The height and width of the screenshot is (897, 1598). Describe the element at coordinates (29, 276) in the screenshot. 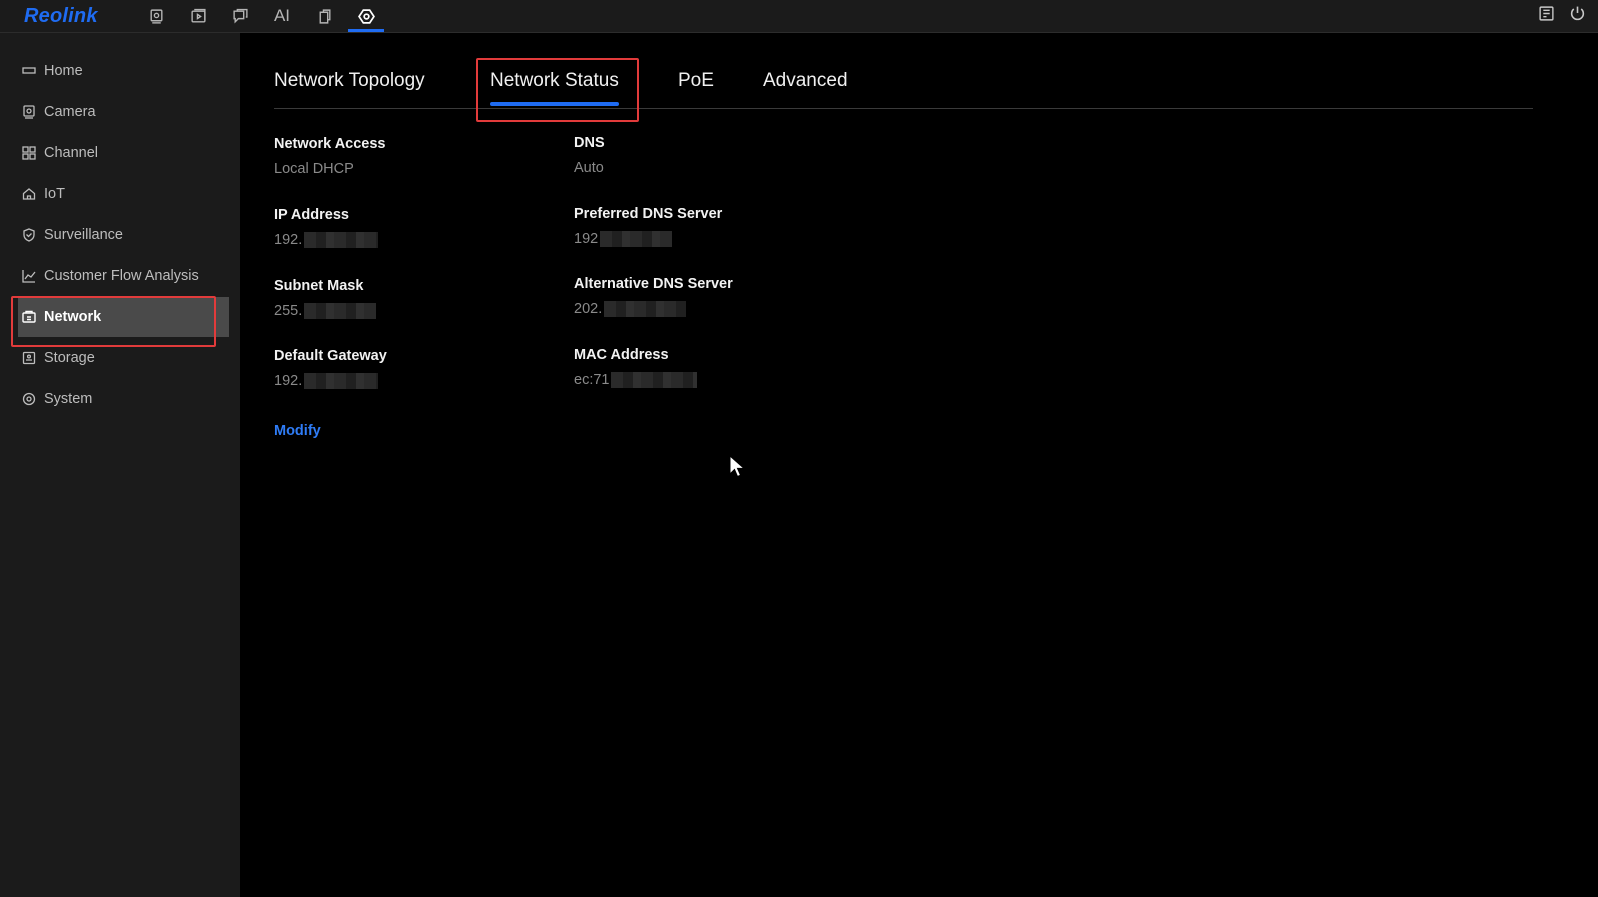

I see `line-chart-icon` at that location.